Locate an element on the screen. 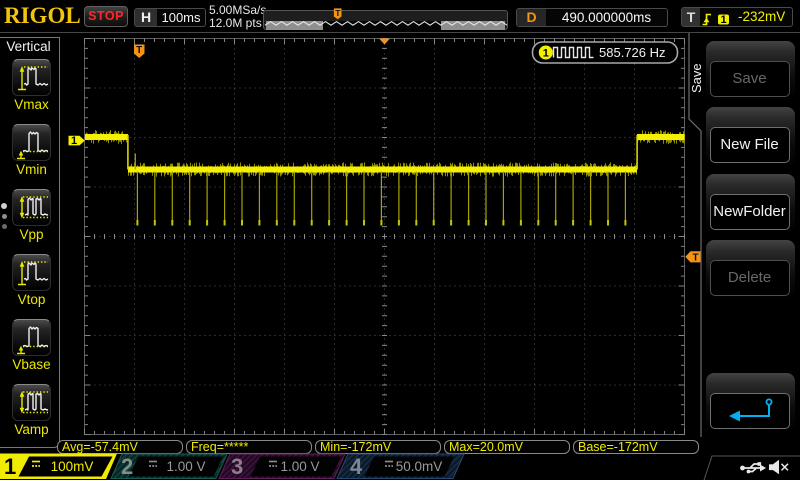 The height and width of the screenshot is (480, 800). svg-text: 50.0mV is located at coordinates (419, 466).